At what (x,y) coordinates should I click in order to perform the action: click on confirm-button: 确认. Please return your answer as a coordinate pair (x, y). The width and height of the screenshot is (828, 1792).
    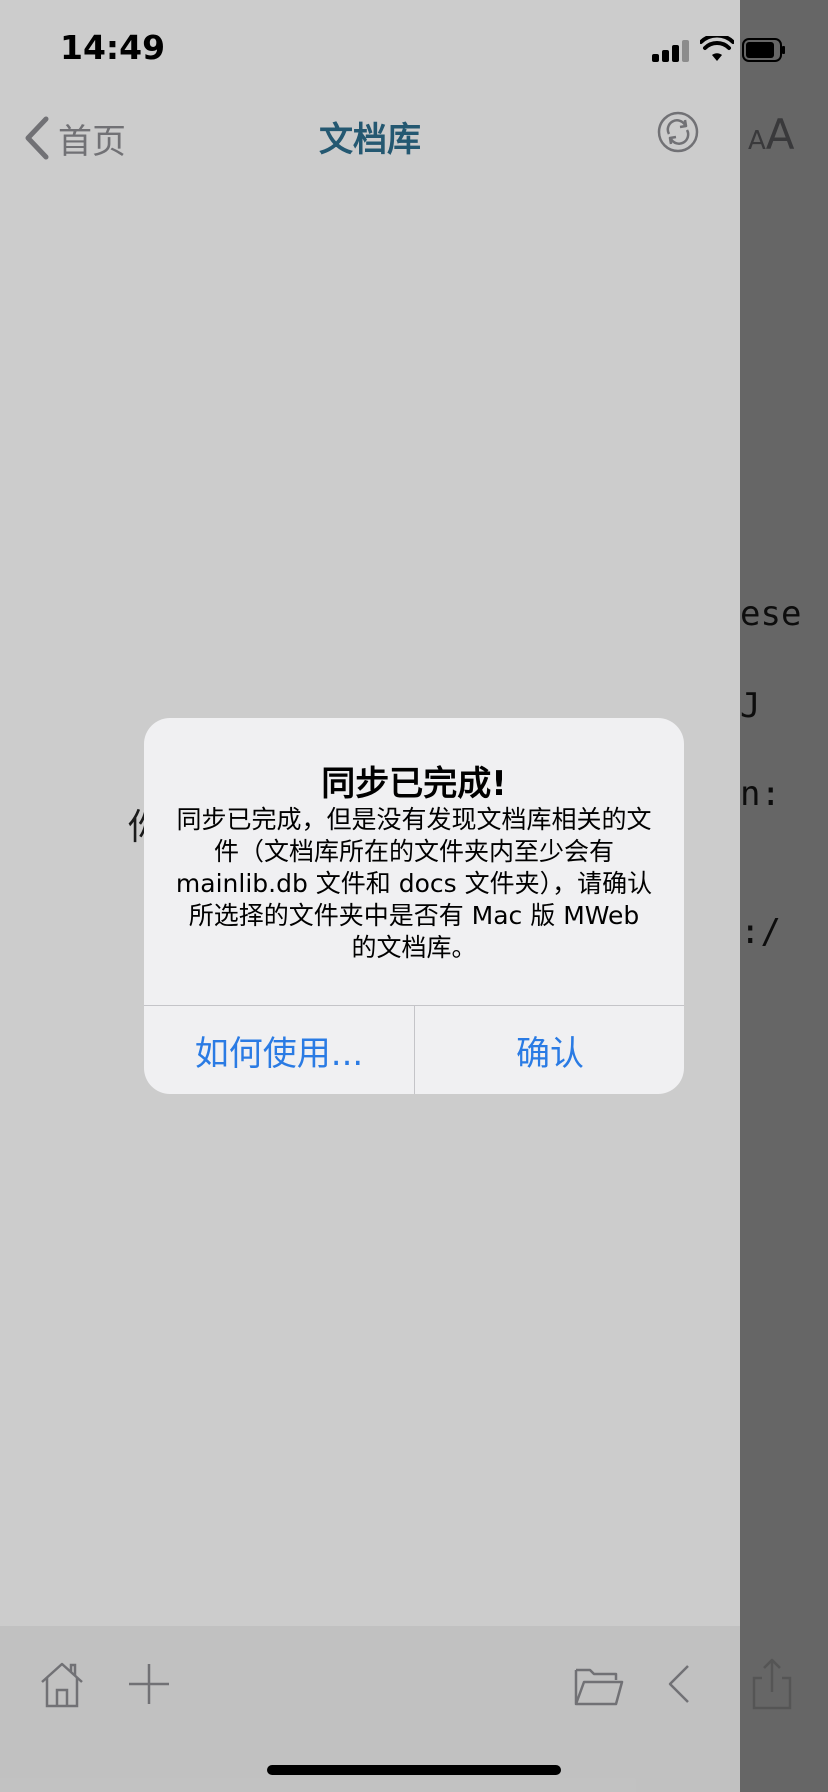
    Looking at the image, I should click on (549, 1050).